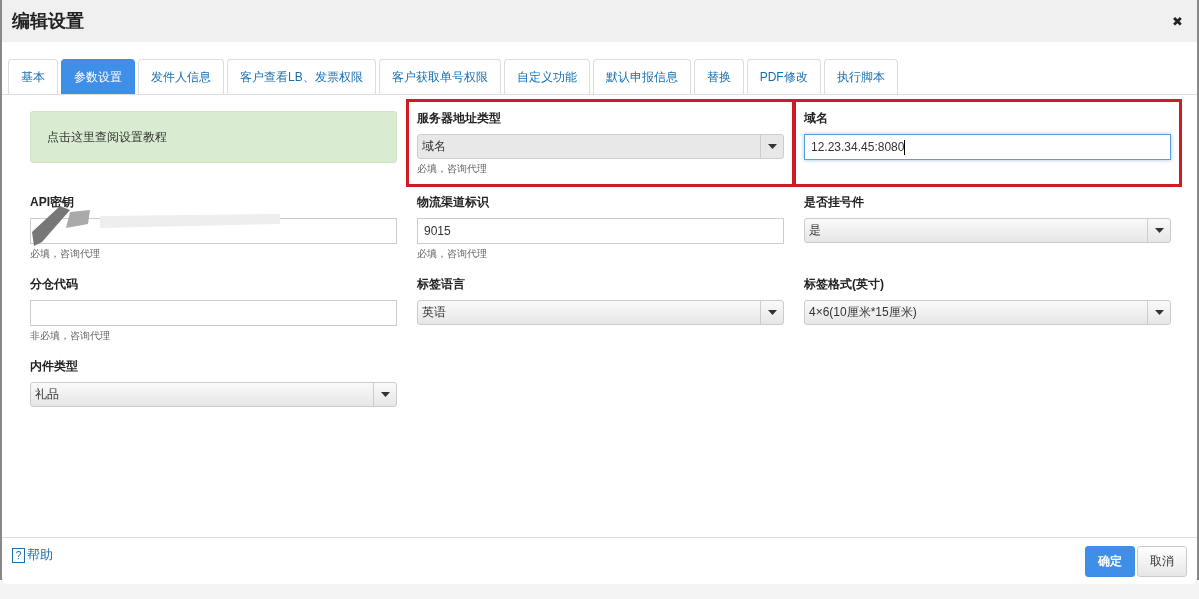  I want to click on dropdown: 礼品, so click(213, 394).